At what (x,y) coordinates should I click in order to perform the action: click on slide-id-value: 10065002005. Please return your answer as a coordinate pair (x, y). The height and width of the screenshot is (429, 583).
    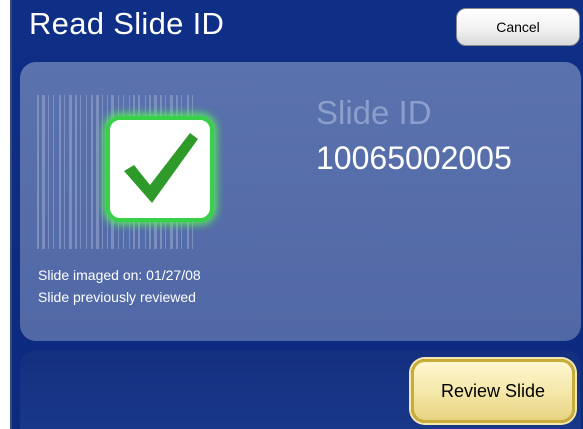
    Looking at the image, I should click on (414, 158).